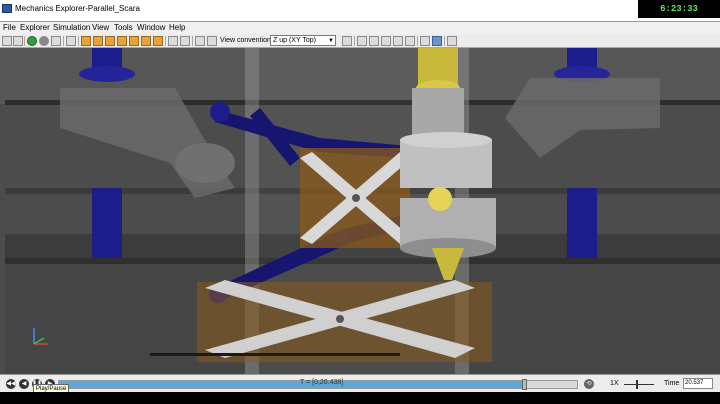  I want to click on ghost-joint-left, so click(205, 163).